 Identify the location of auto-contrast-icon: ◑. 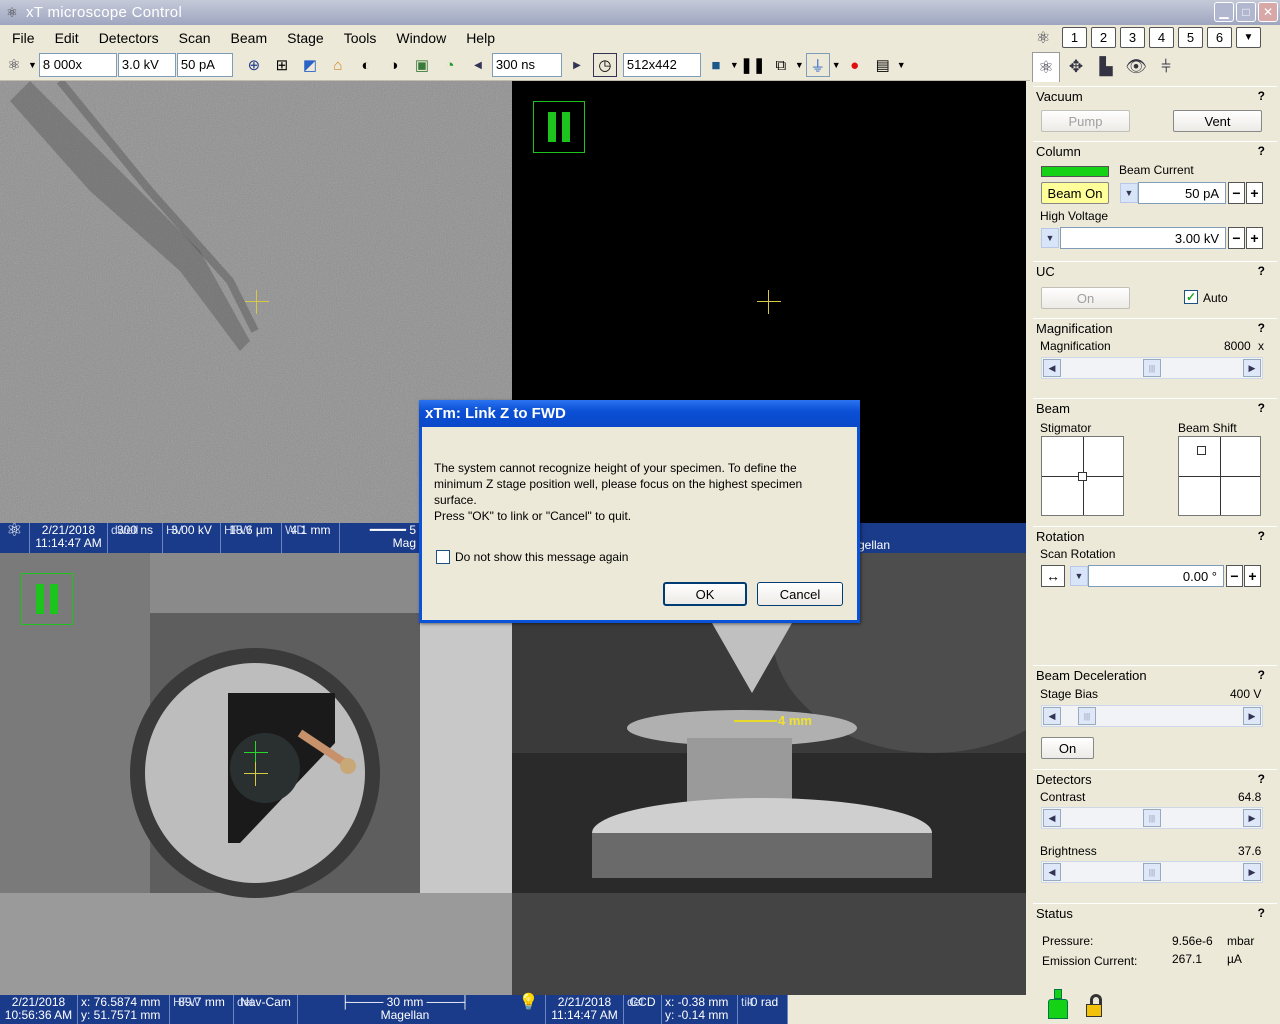
(394, 65).